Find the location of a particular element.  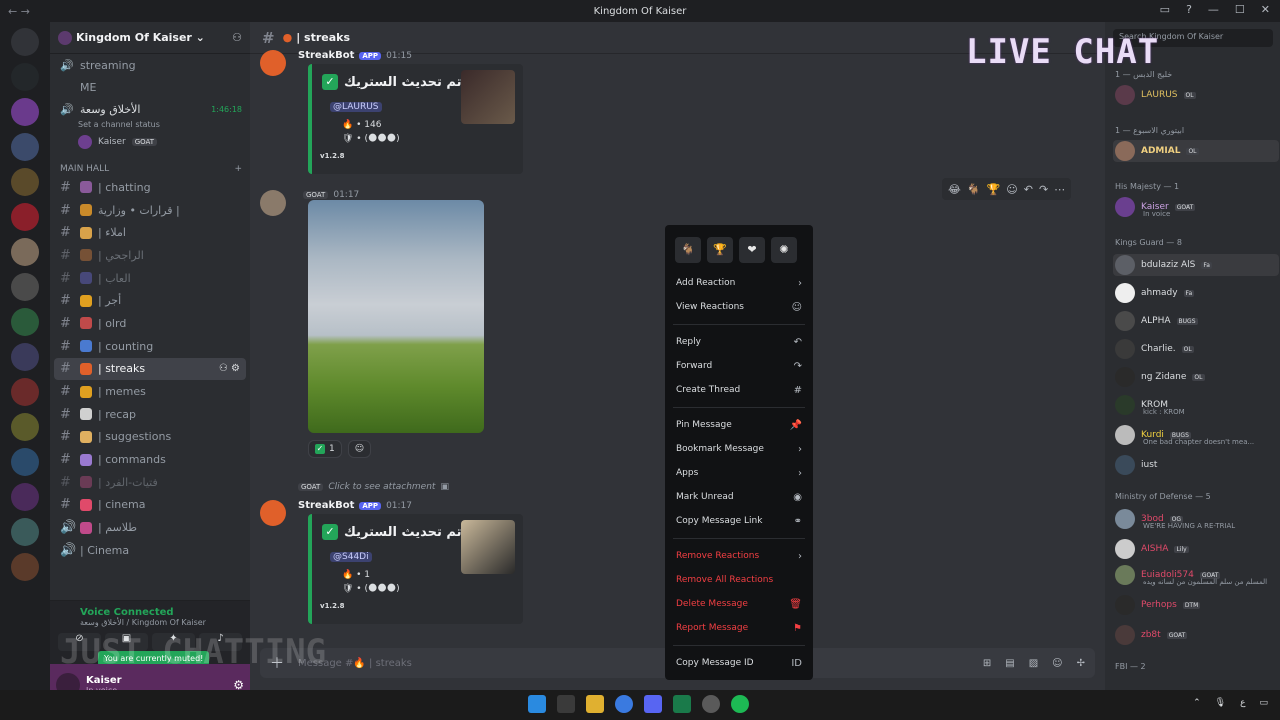

channel-item: # | cinema is located at coordinates (150, 505).